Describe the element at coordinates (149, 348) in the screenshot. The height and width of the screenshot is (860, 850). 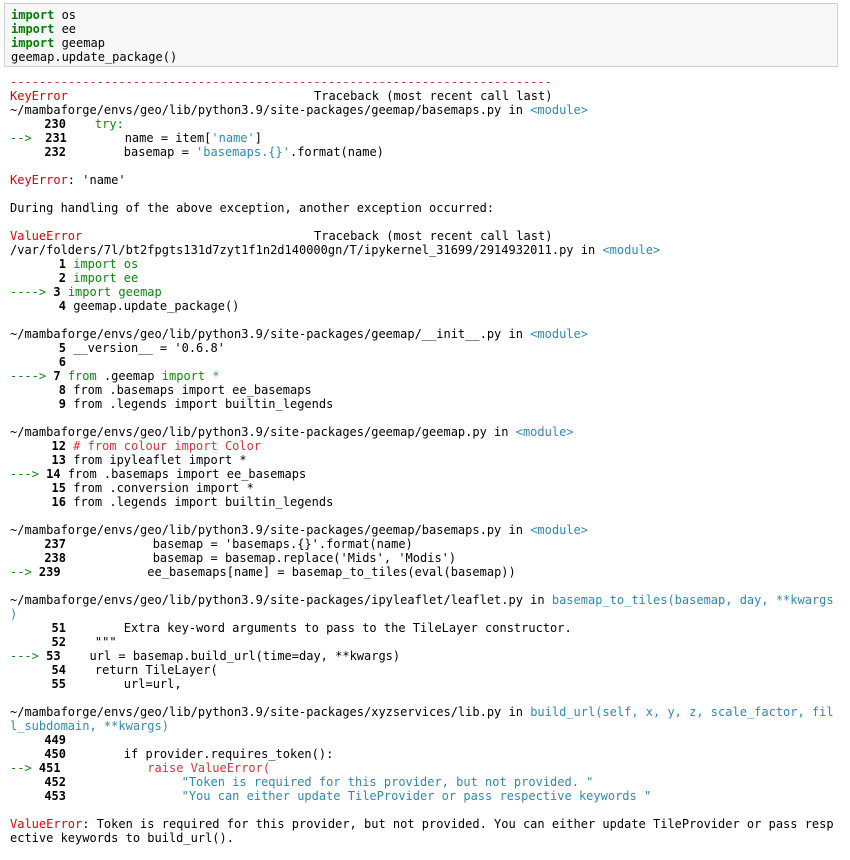
I see `code-text: __version__ = '0.6.8'` at that location.